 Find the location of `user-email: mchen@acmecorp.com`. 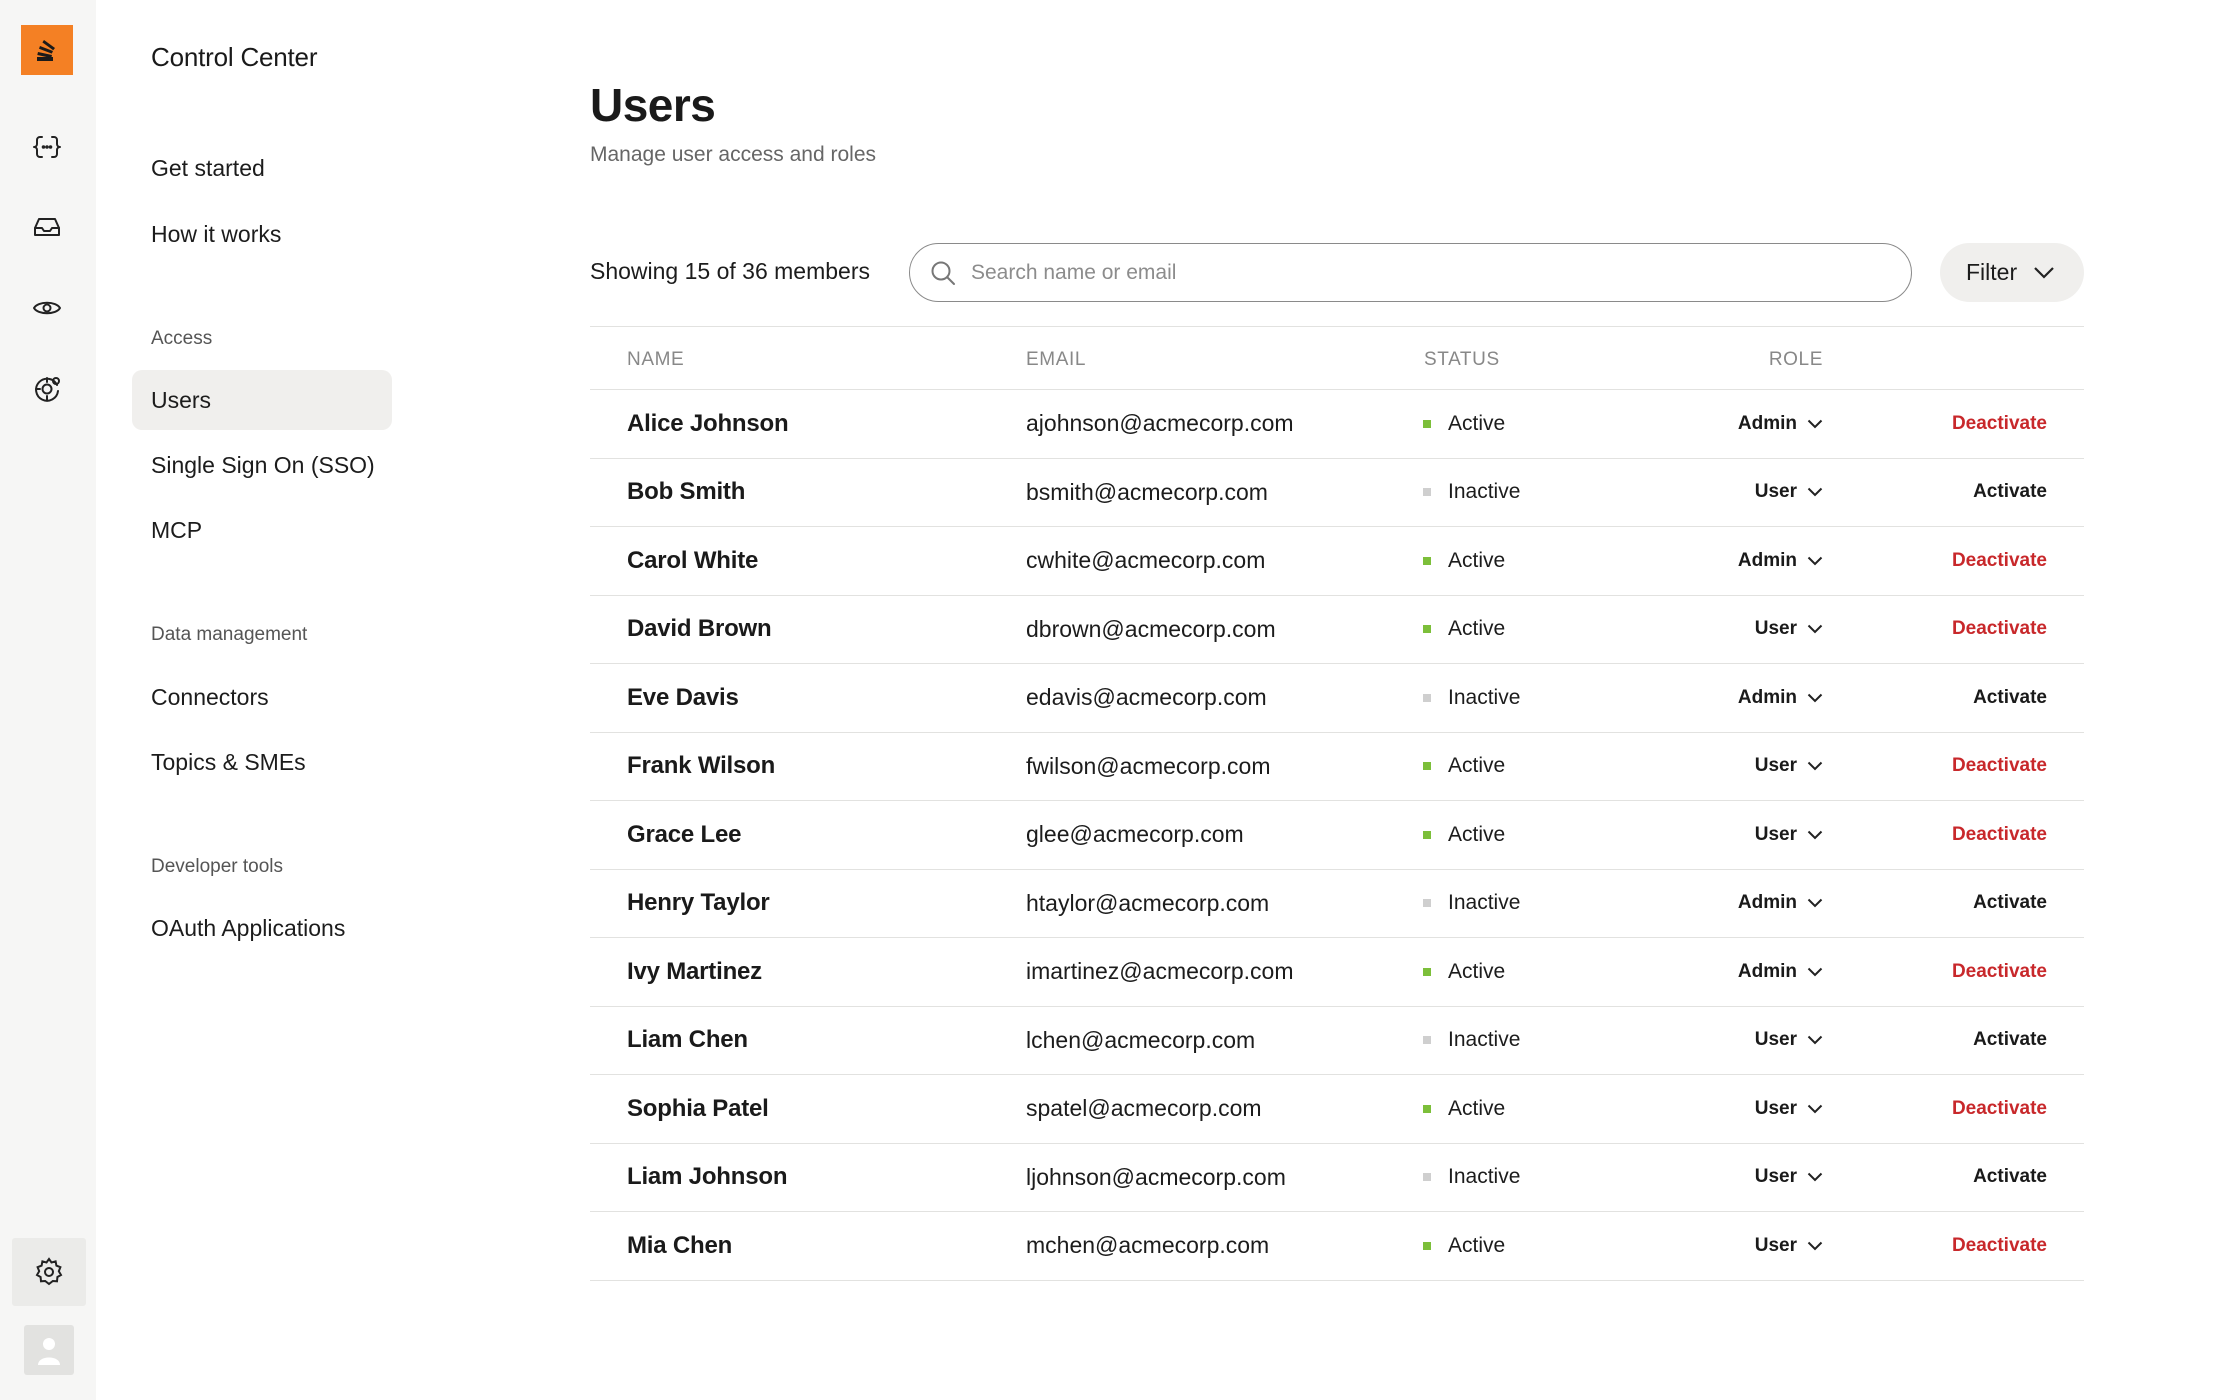

user-email: mchen@acmecorp.com is located at coordinates (1148, 1245).